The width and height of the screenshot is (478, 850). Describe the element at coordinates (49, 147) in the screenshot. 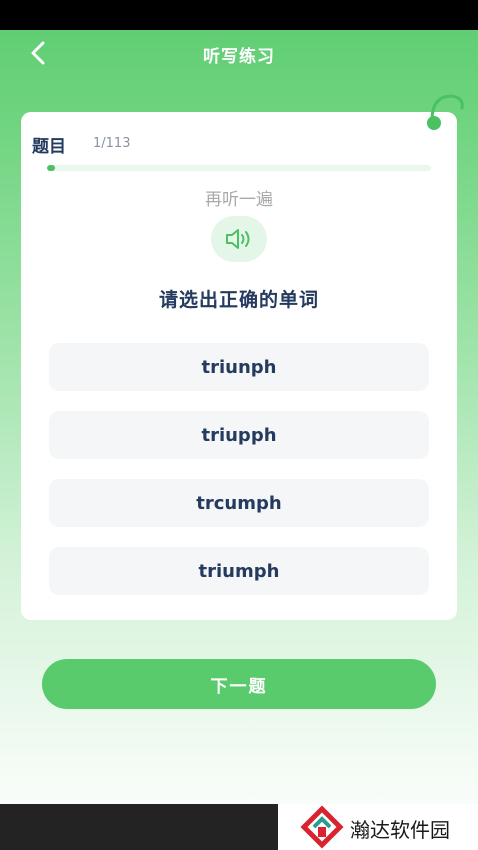

I see `question-label: 题目` at that location.